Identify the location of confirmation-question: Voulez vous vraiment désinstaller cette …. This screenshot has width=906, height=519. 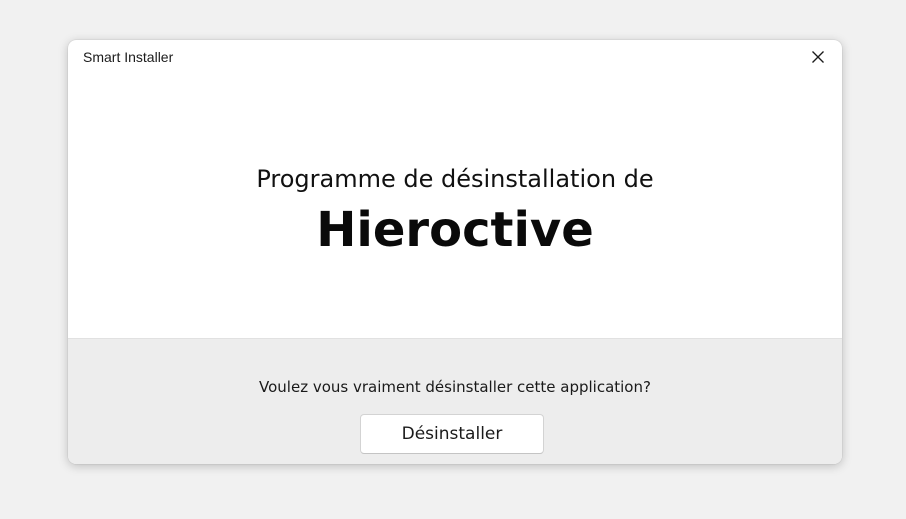
(455, 387).